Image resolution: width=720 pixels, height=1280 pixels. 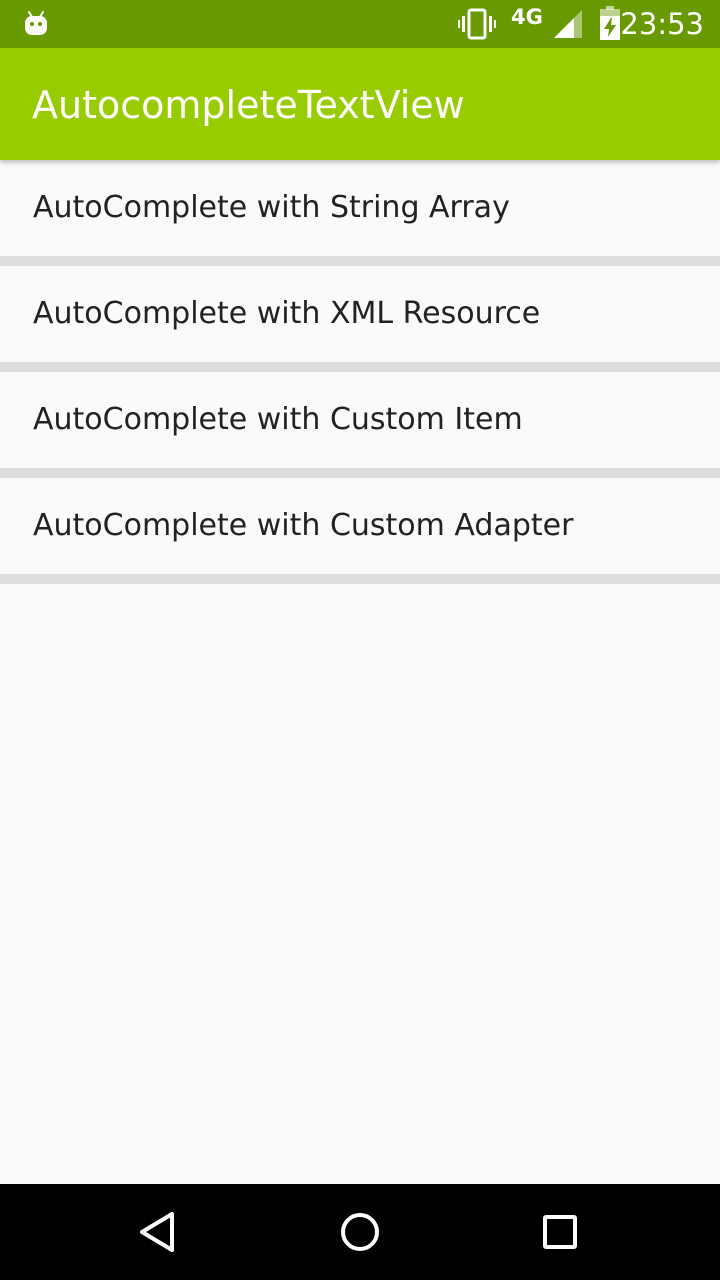 I want to click on status-bar: 4G 23:53, so click(x=360, y=24).